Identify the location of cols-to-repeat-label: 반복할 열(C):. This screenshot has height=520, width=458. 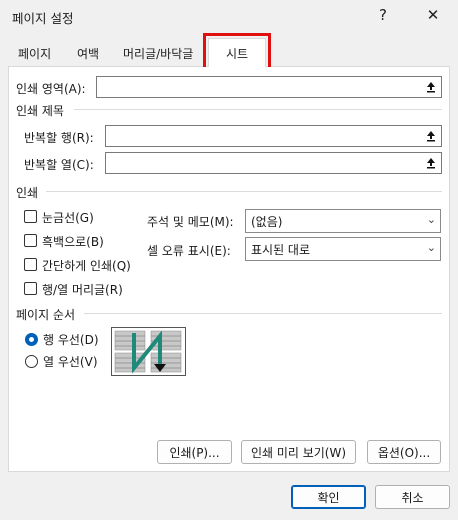
(59, 165).